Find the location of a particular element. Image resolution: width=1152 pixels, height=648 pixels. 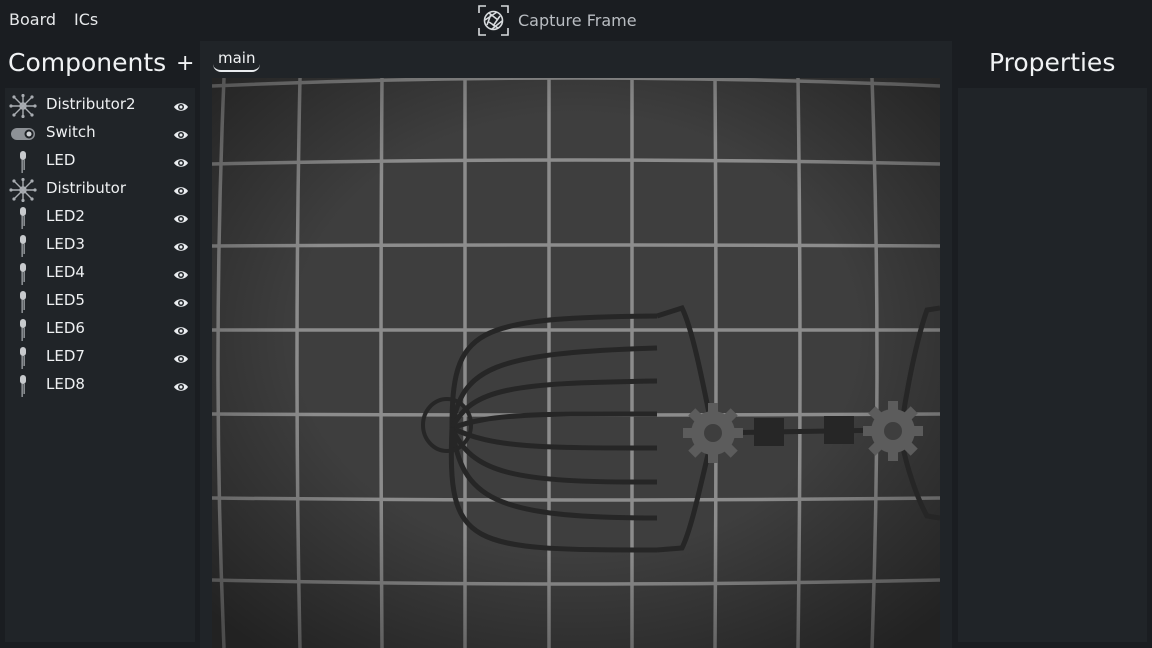

component-name: Switch is located at coordinates (71, 132).